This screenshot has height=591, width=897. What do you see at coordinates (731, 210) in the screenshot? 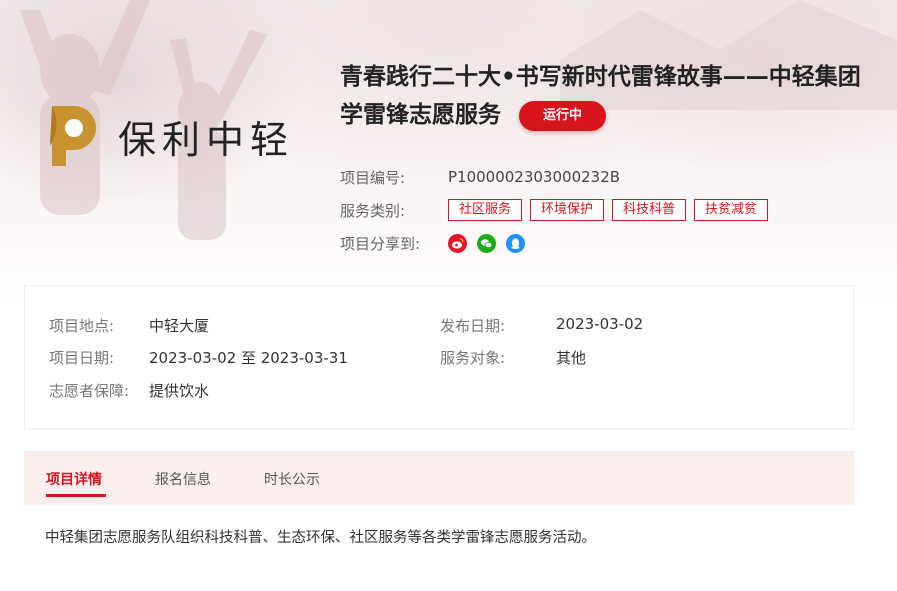
I see `category-tag: 扶贫减贫` at bounding box center [731, 210].